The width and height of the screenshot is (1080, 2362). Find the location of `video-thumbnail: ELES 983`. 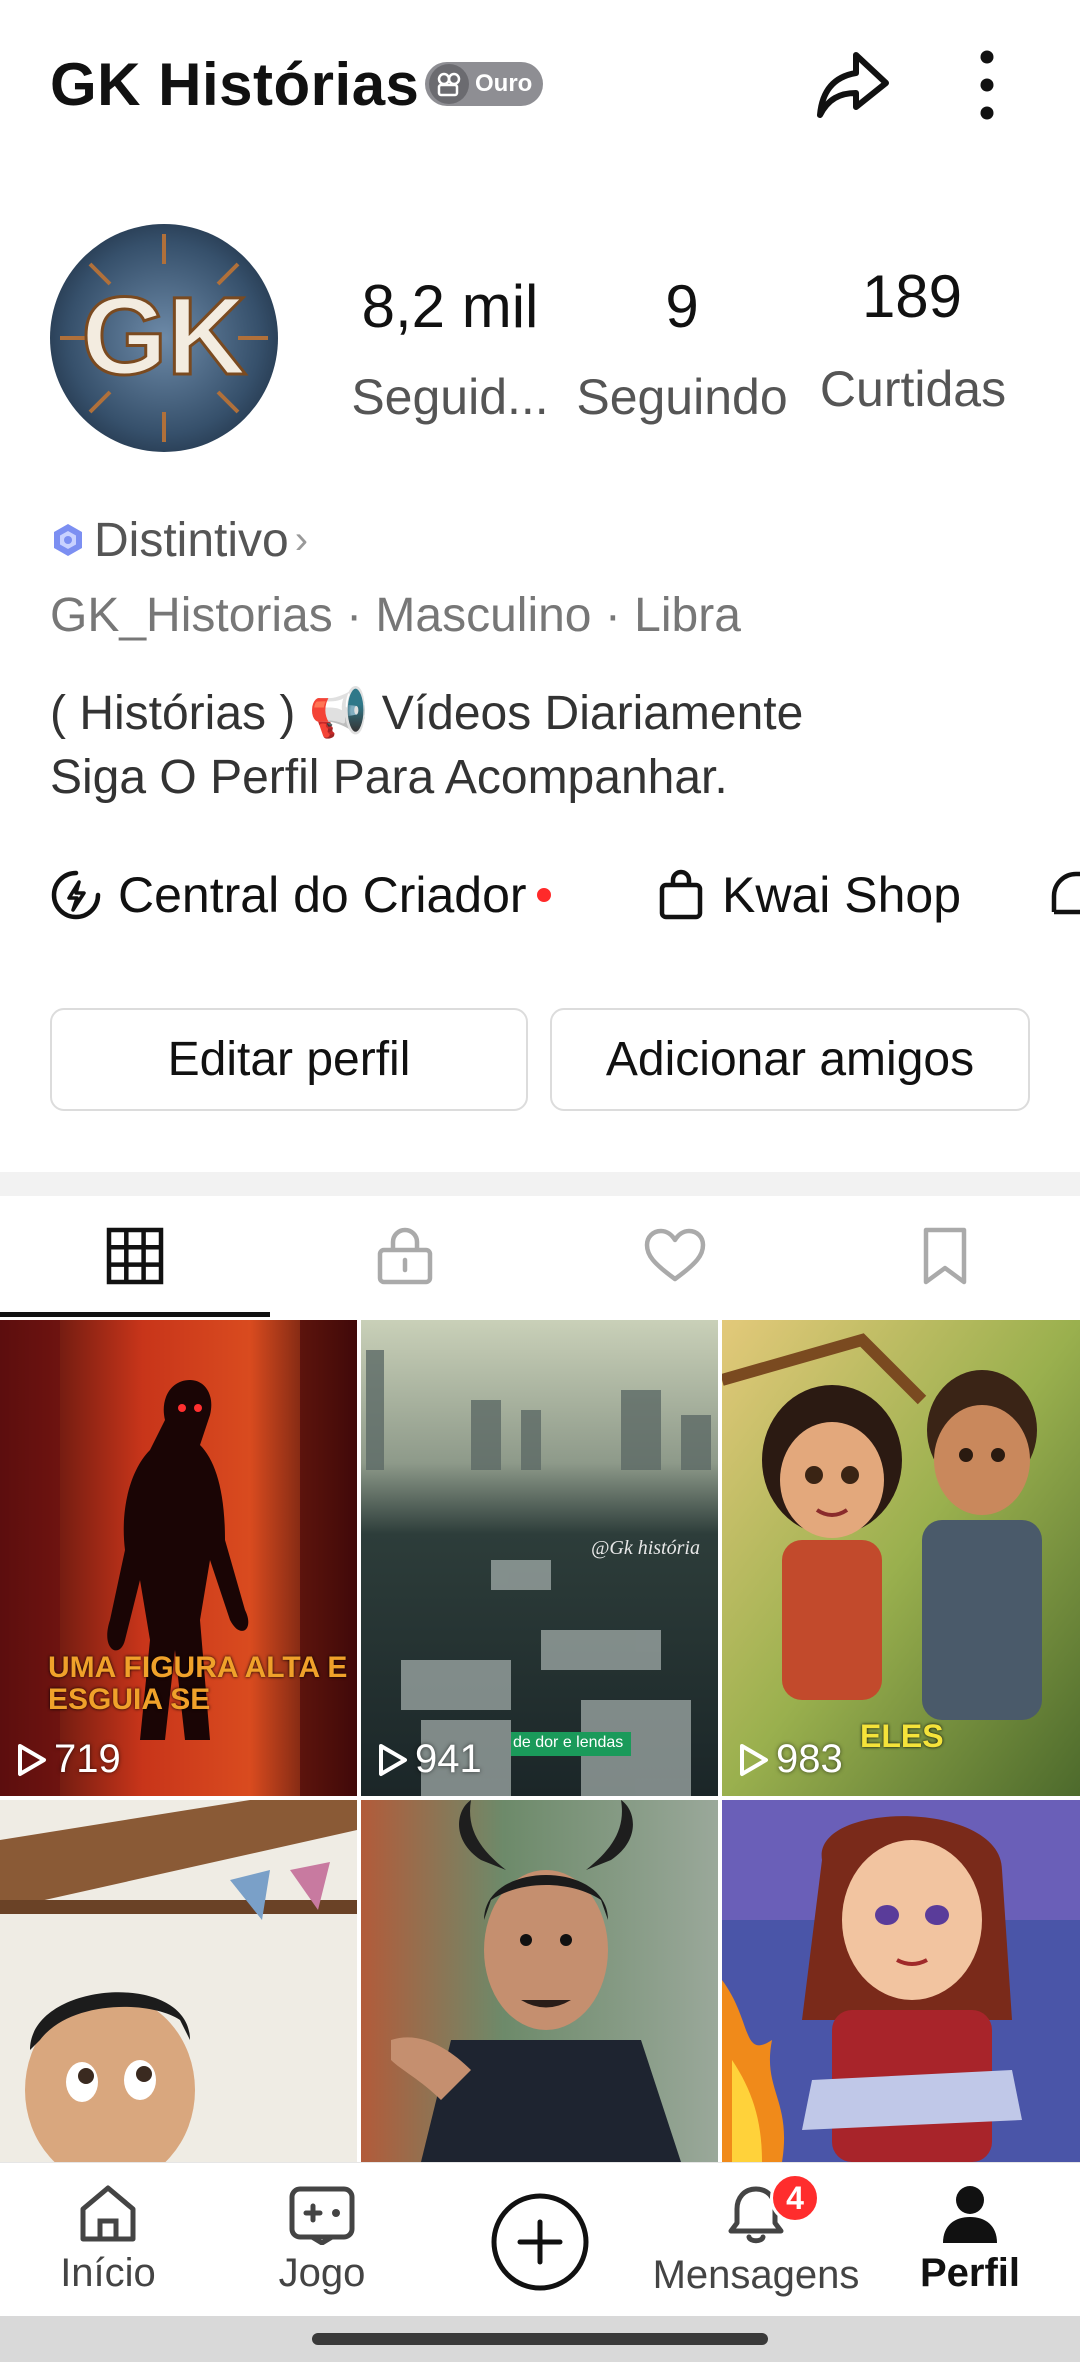

video-thumbnail: ELES 983 is located at coordinates (901, 1558).